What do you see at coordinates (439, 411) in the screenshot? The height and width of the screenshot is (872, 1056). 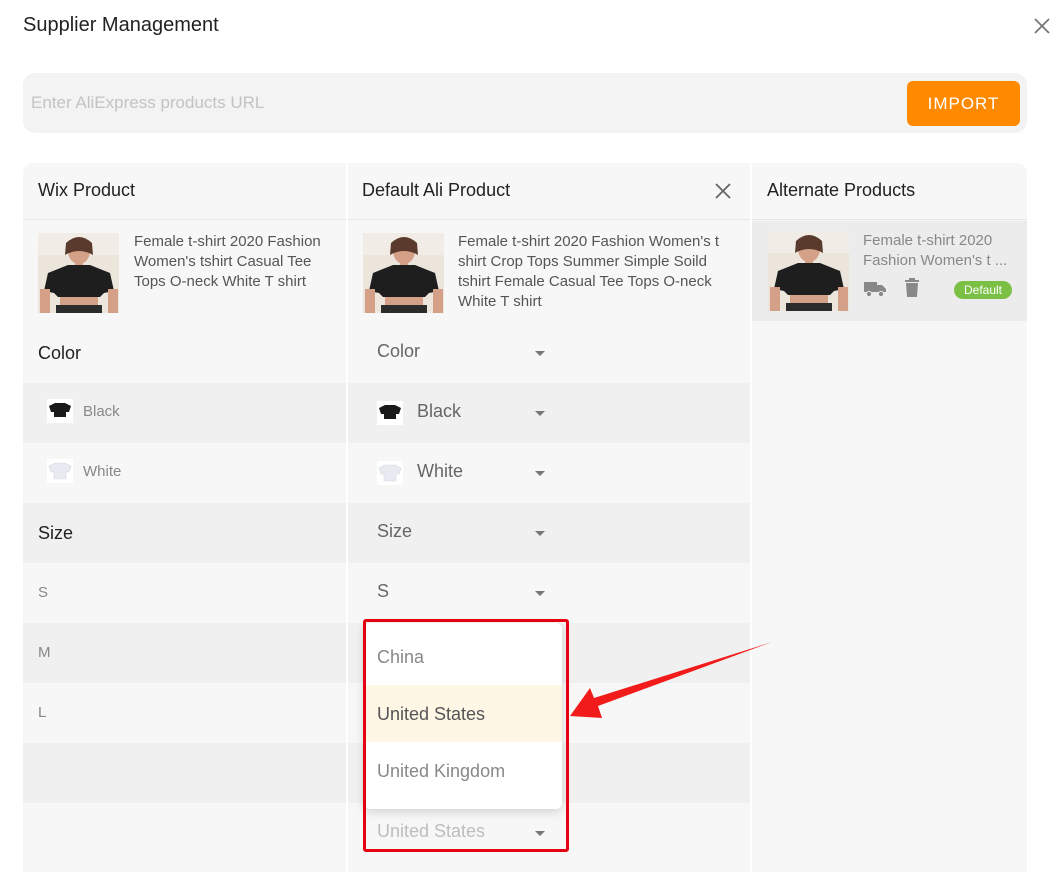 I see `select-value: Black` at bounding box center [439, 411].